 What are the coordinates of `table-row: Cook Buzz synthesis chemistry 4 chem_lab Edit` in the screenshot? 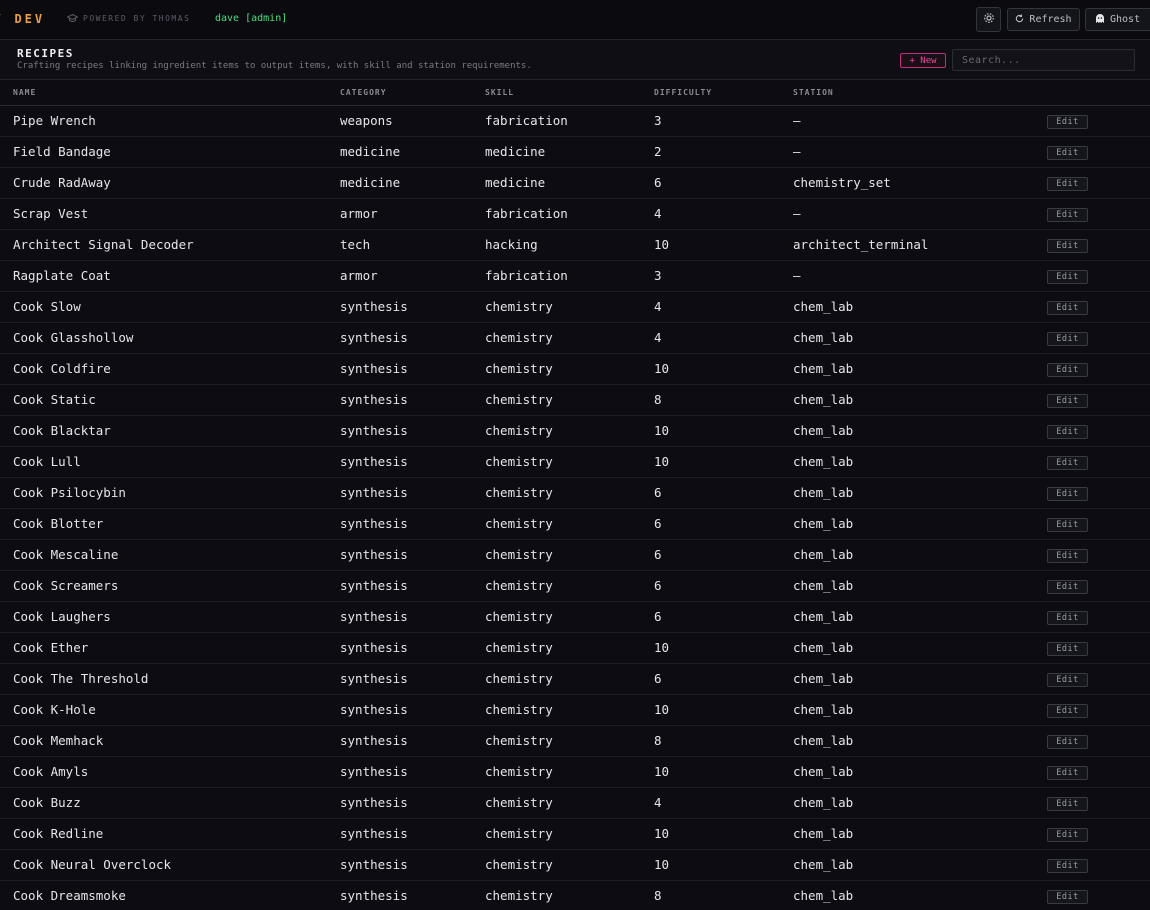 It's located at (575, 803).